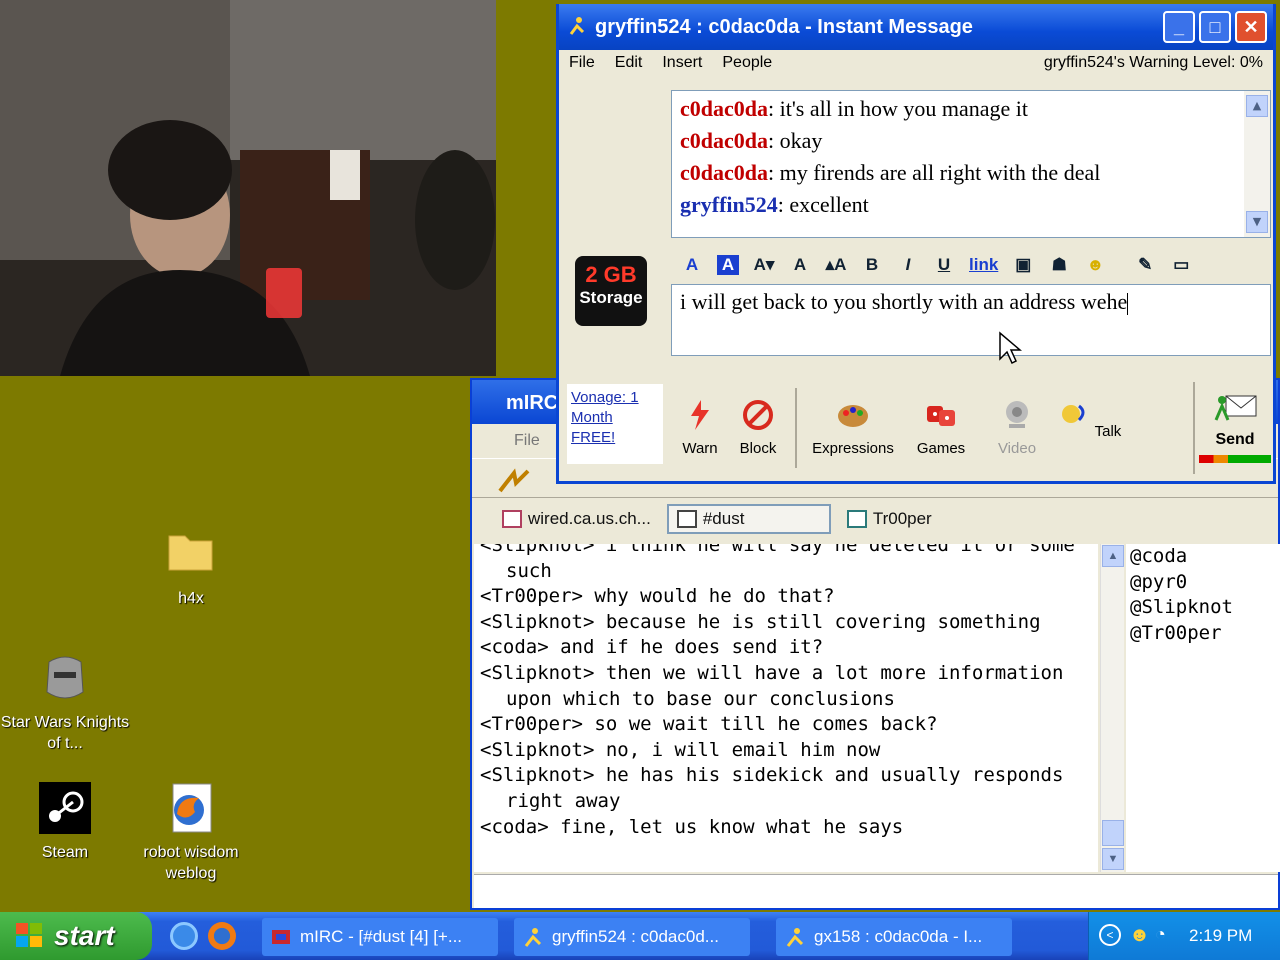 The width and height of the screenshot is (1280, 960). What do you see at coordinates (941, 416) in the screenshot?
I see `dice-icon` at bounding box center [941, 416].